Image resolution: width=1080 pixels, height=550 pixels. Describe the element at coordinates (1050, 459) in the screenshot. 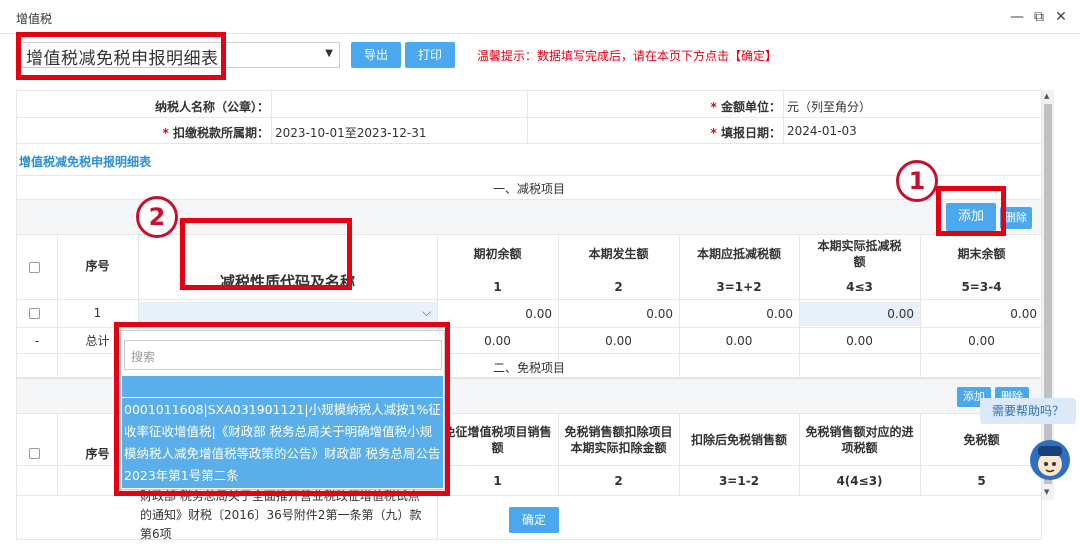

I see `service-mascot-icon` at that location.